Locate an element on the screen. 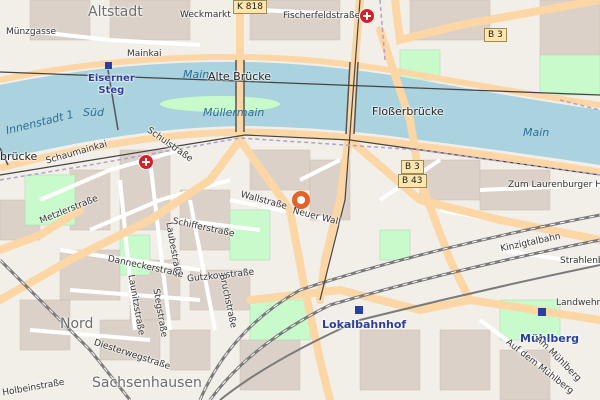 The image size is (600, 400). water-label-main-right: Main is located at coordinates (536, 132).